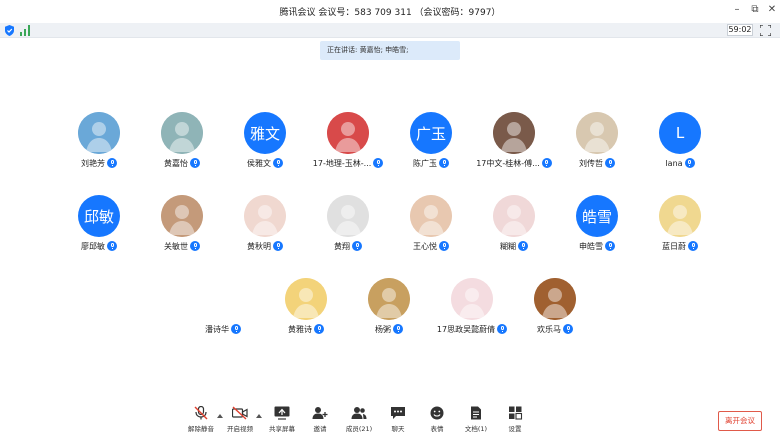  I want to click on participant-tile: Llana, so click(680, 142).